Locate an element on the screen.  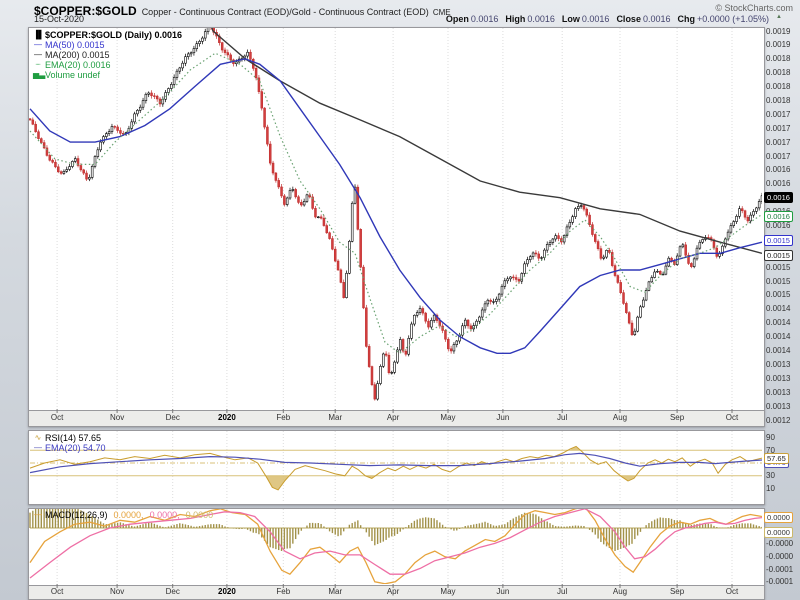
date-axis-label: Dec is located at coordinates (172, 417).